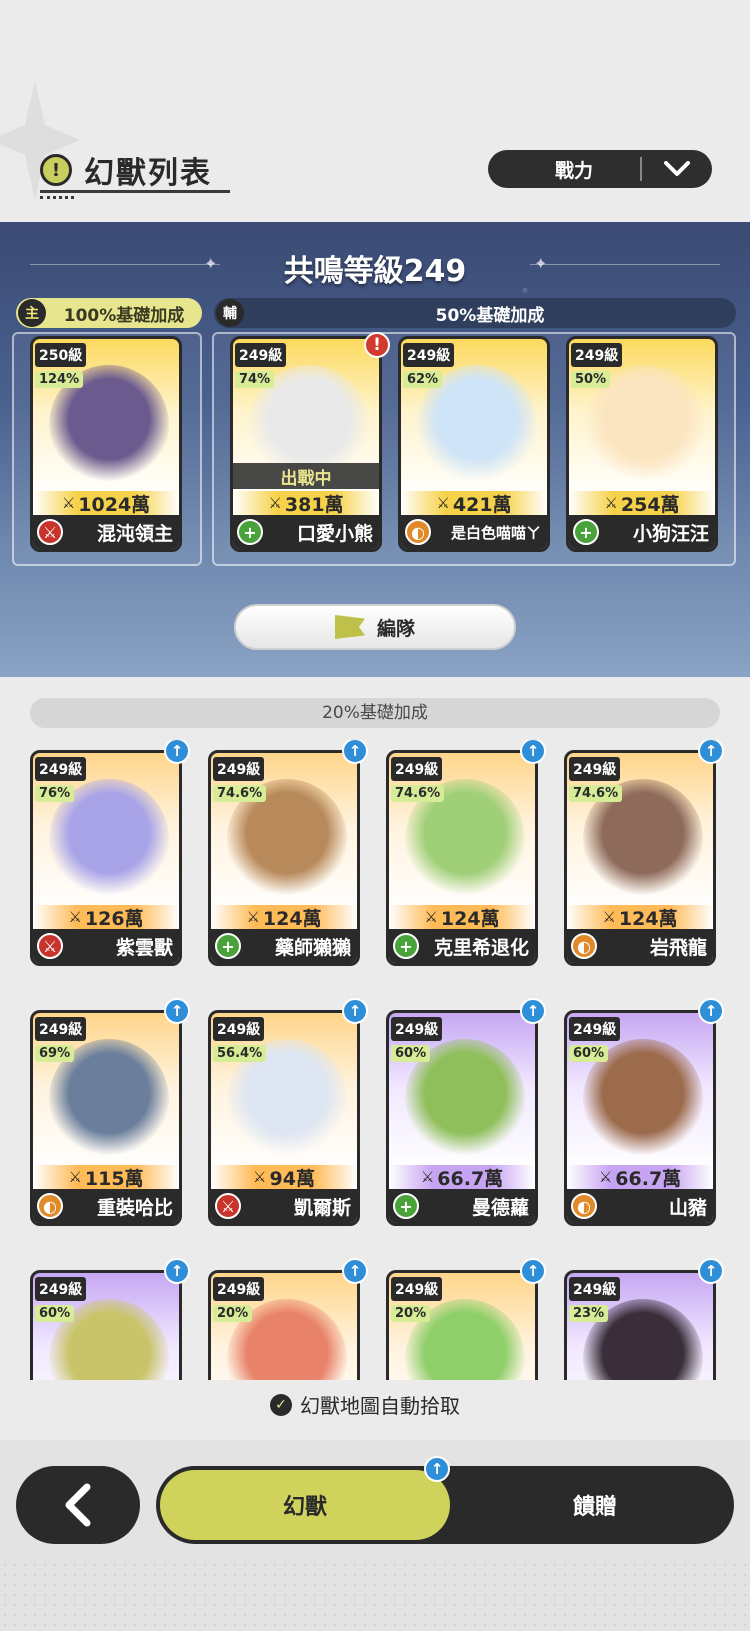 The image size is (750, 1631). Describe the element at coordinates (650, 504) in the screenshot. I see `beast-power-value: 254萬` at that location.